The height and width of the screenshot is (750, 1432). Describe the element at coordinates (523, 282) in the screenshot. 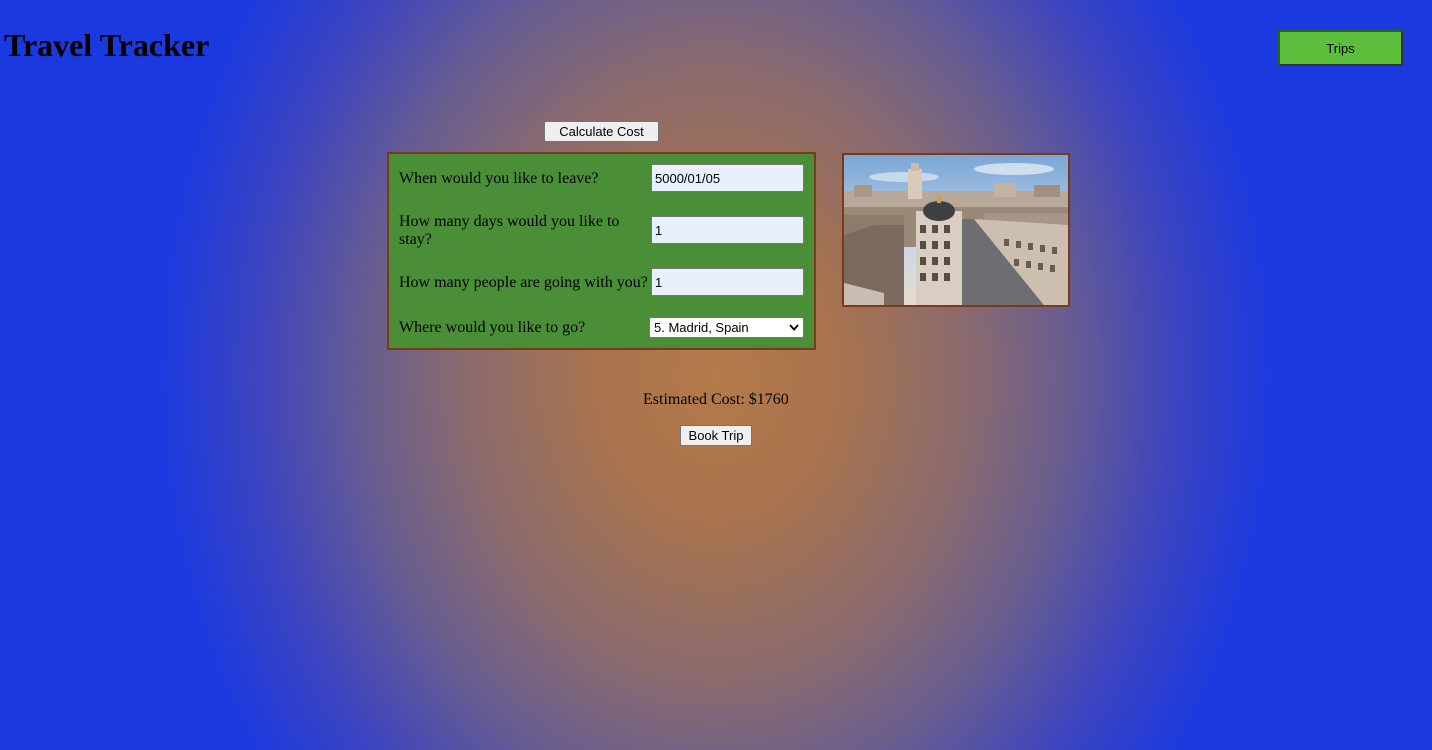

I see `travelers-label: How many people are going with you?` at that location.